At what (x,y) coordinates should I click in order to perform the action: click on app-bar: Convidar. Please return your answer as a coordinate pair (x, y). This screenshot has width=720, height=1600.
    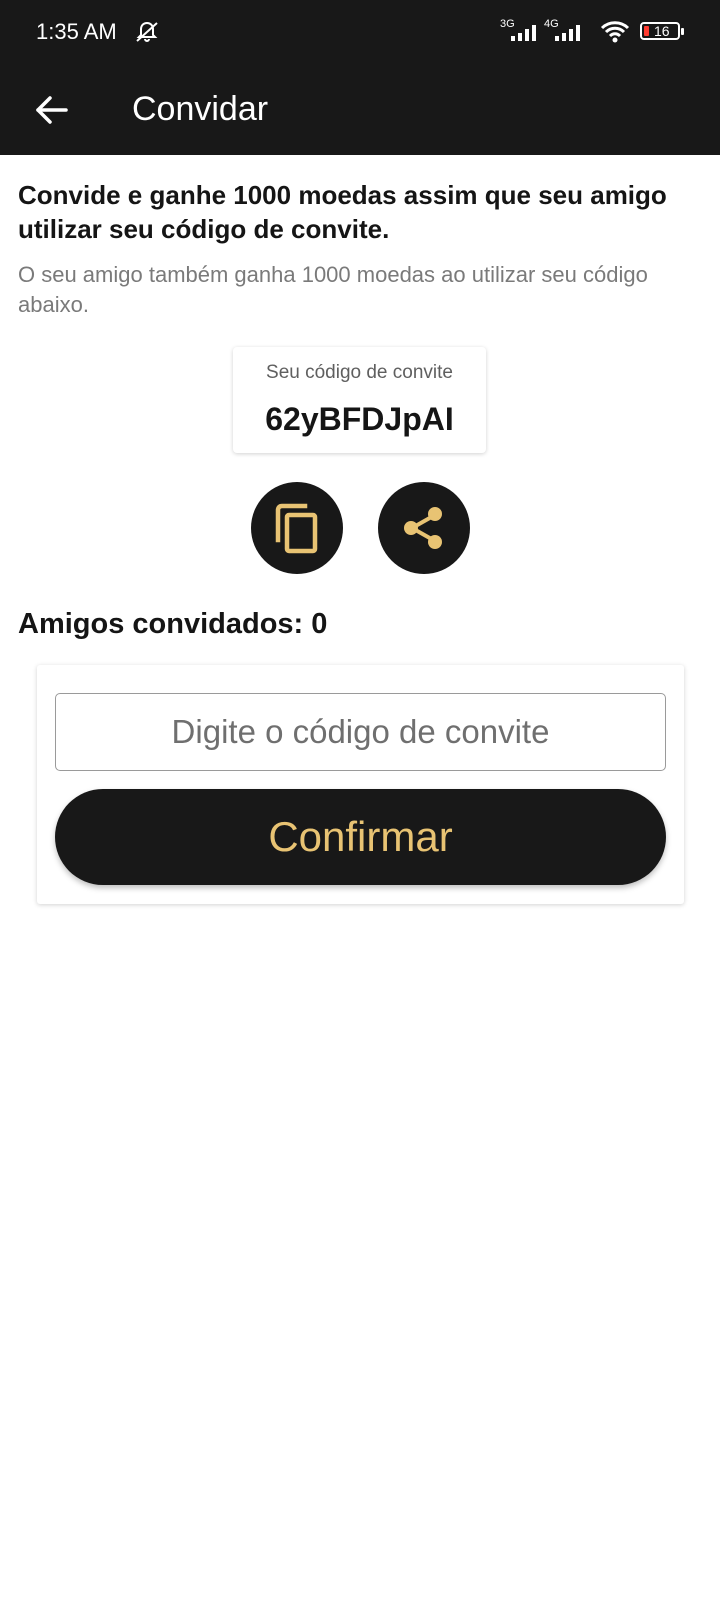
    Looking at the image, I should click on (360, 109).